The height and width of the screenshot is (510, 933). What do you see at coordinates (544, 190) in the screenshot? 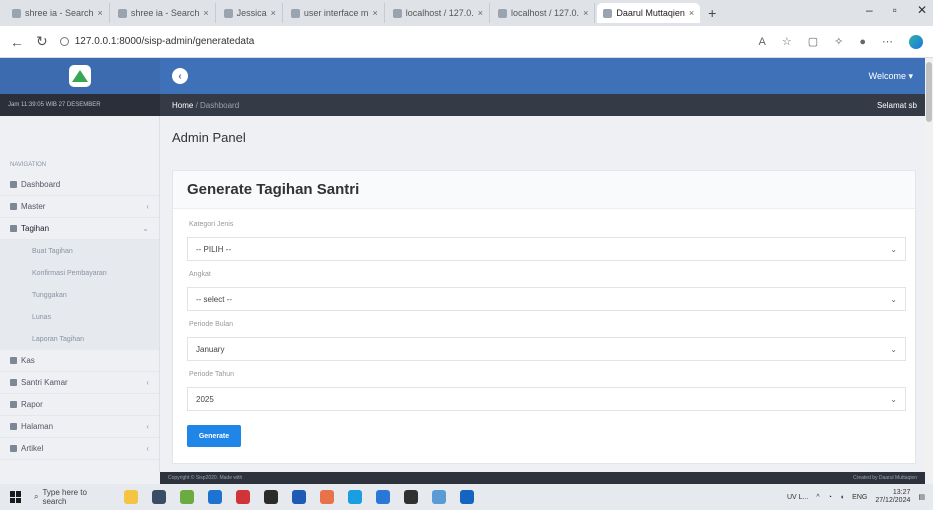
I see `card-header: Generate Tagihan Santri` at bounding box center [544, 190].